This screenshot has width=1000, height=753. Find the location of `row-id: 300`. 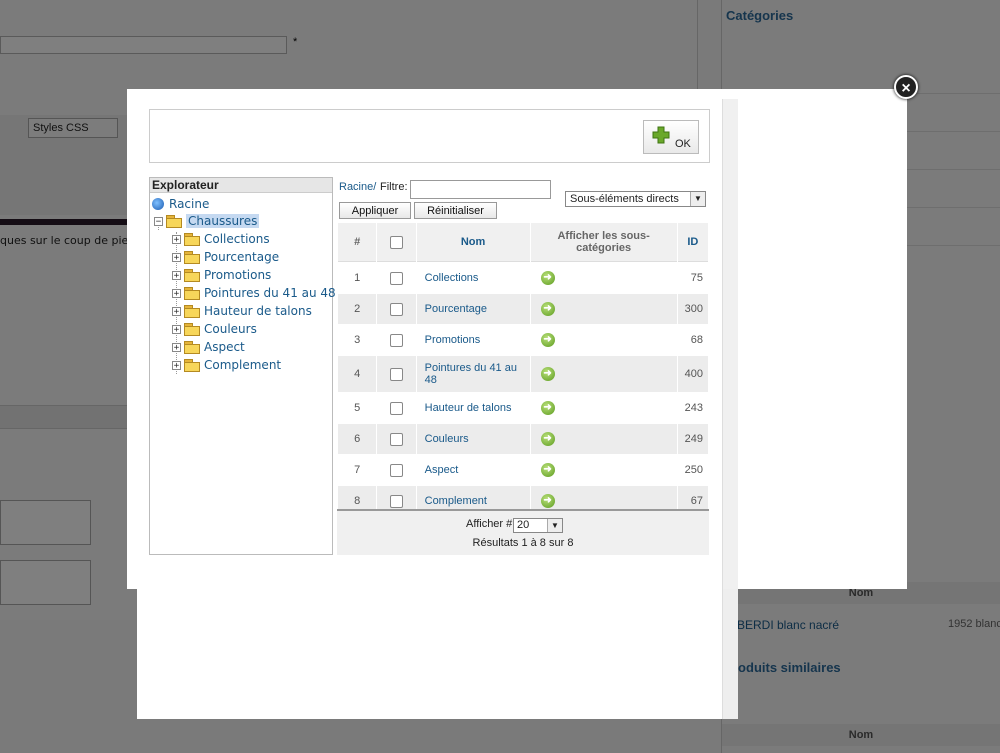

row-id: 300 is located at coordinates (692, 309).